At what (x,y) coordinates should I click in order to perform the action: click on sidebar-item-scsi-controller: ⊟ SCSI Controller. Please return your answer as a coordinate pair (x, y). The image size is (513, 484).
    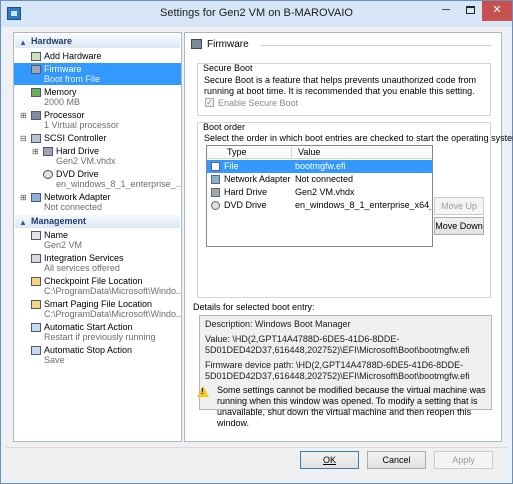
    Looking at the image, I should click on (97, 138).